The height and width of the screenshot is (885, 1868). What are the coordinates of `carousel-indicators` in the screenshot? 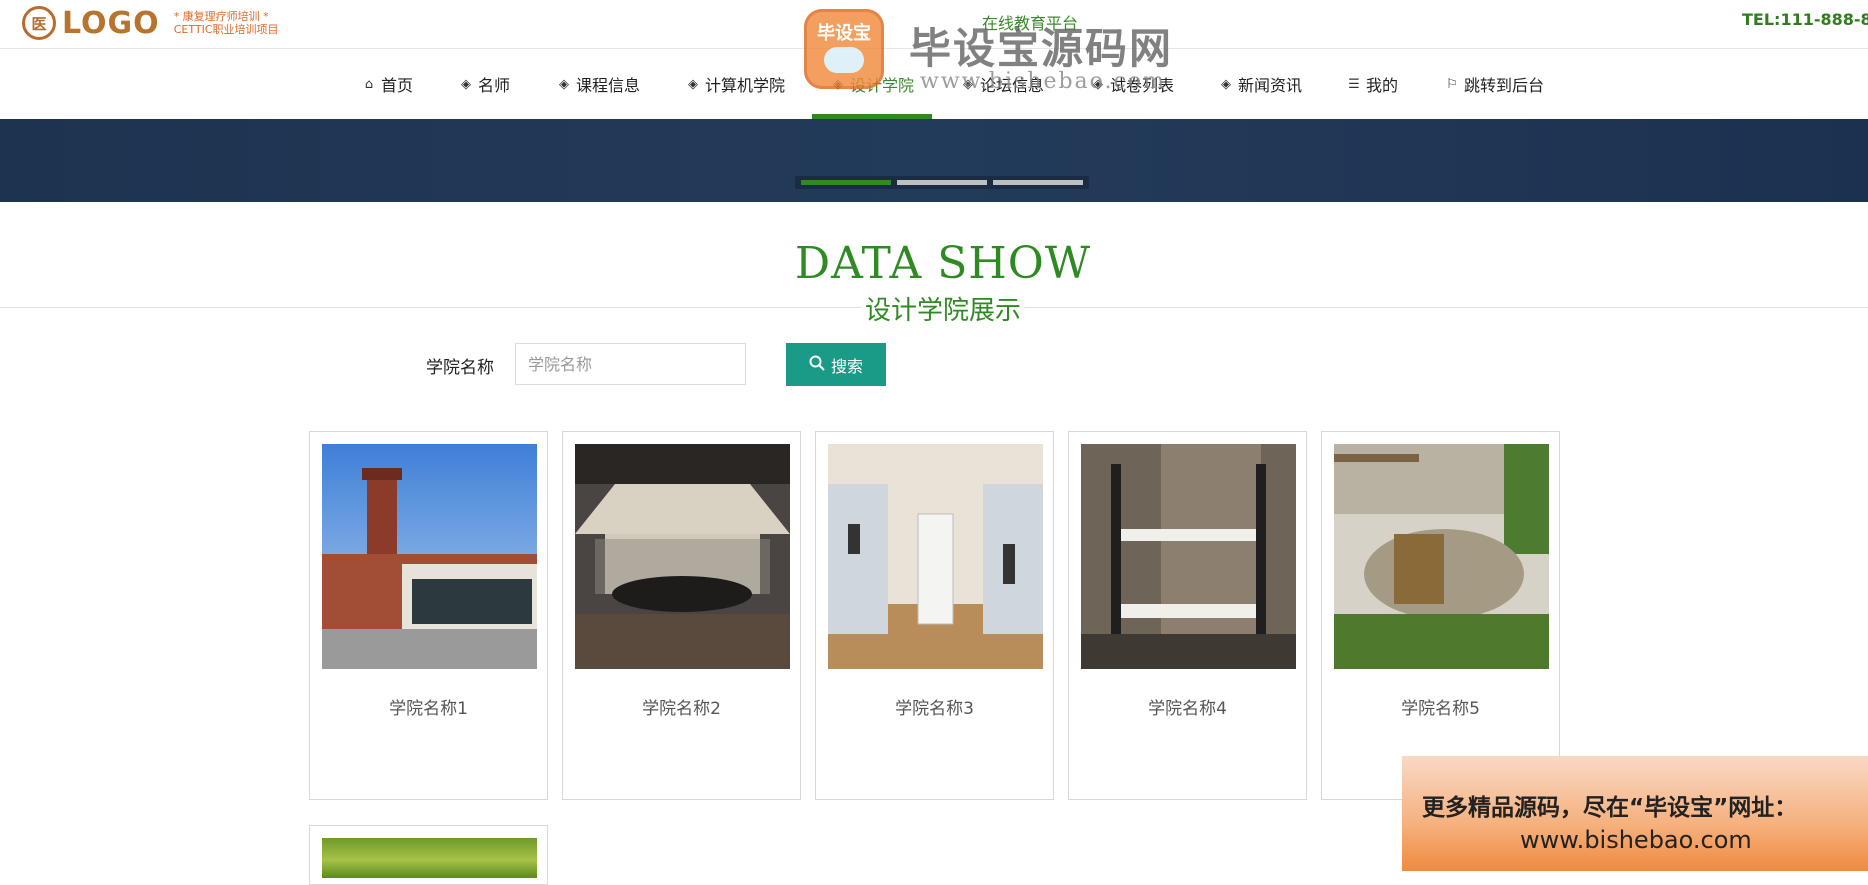 It's located at (942, 182).